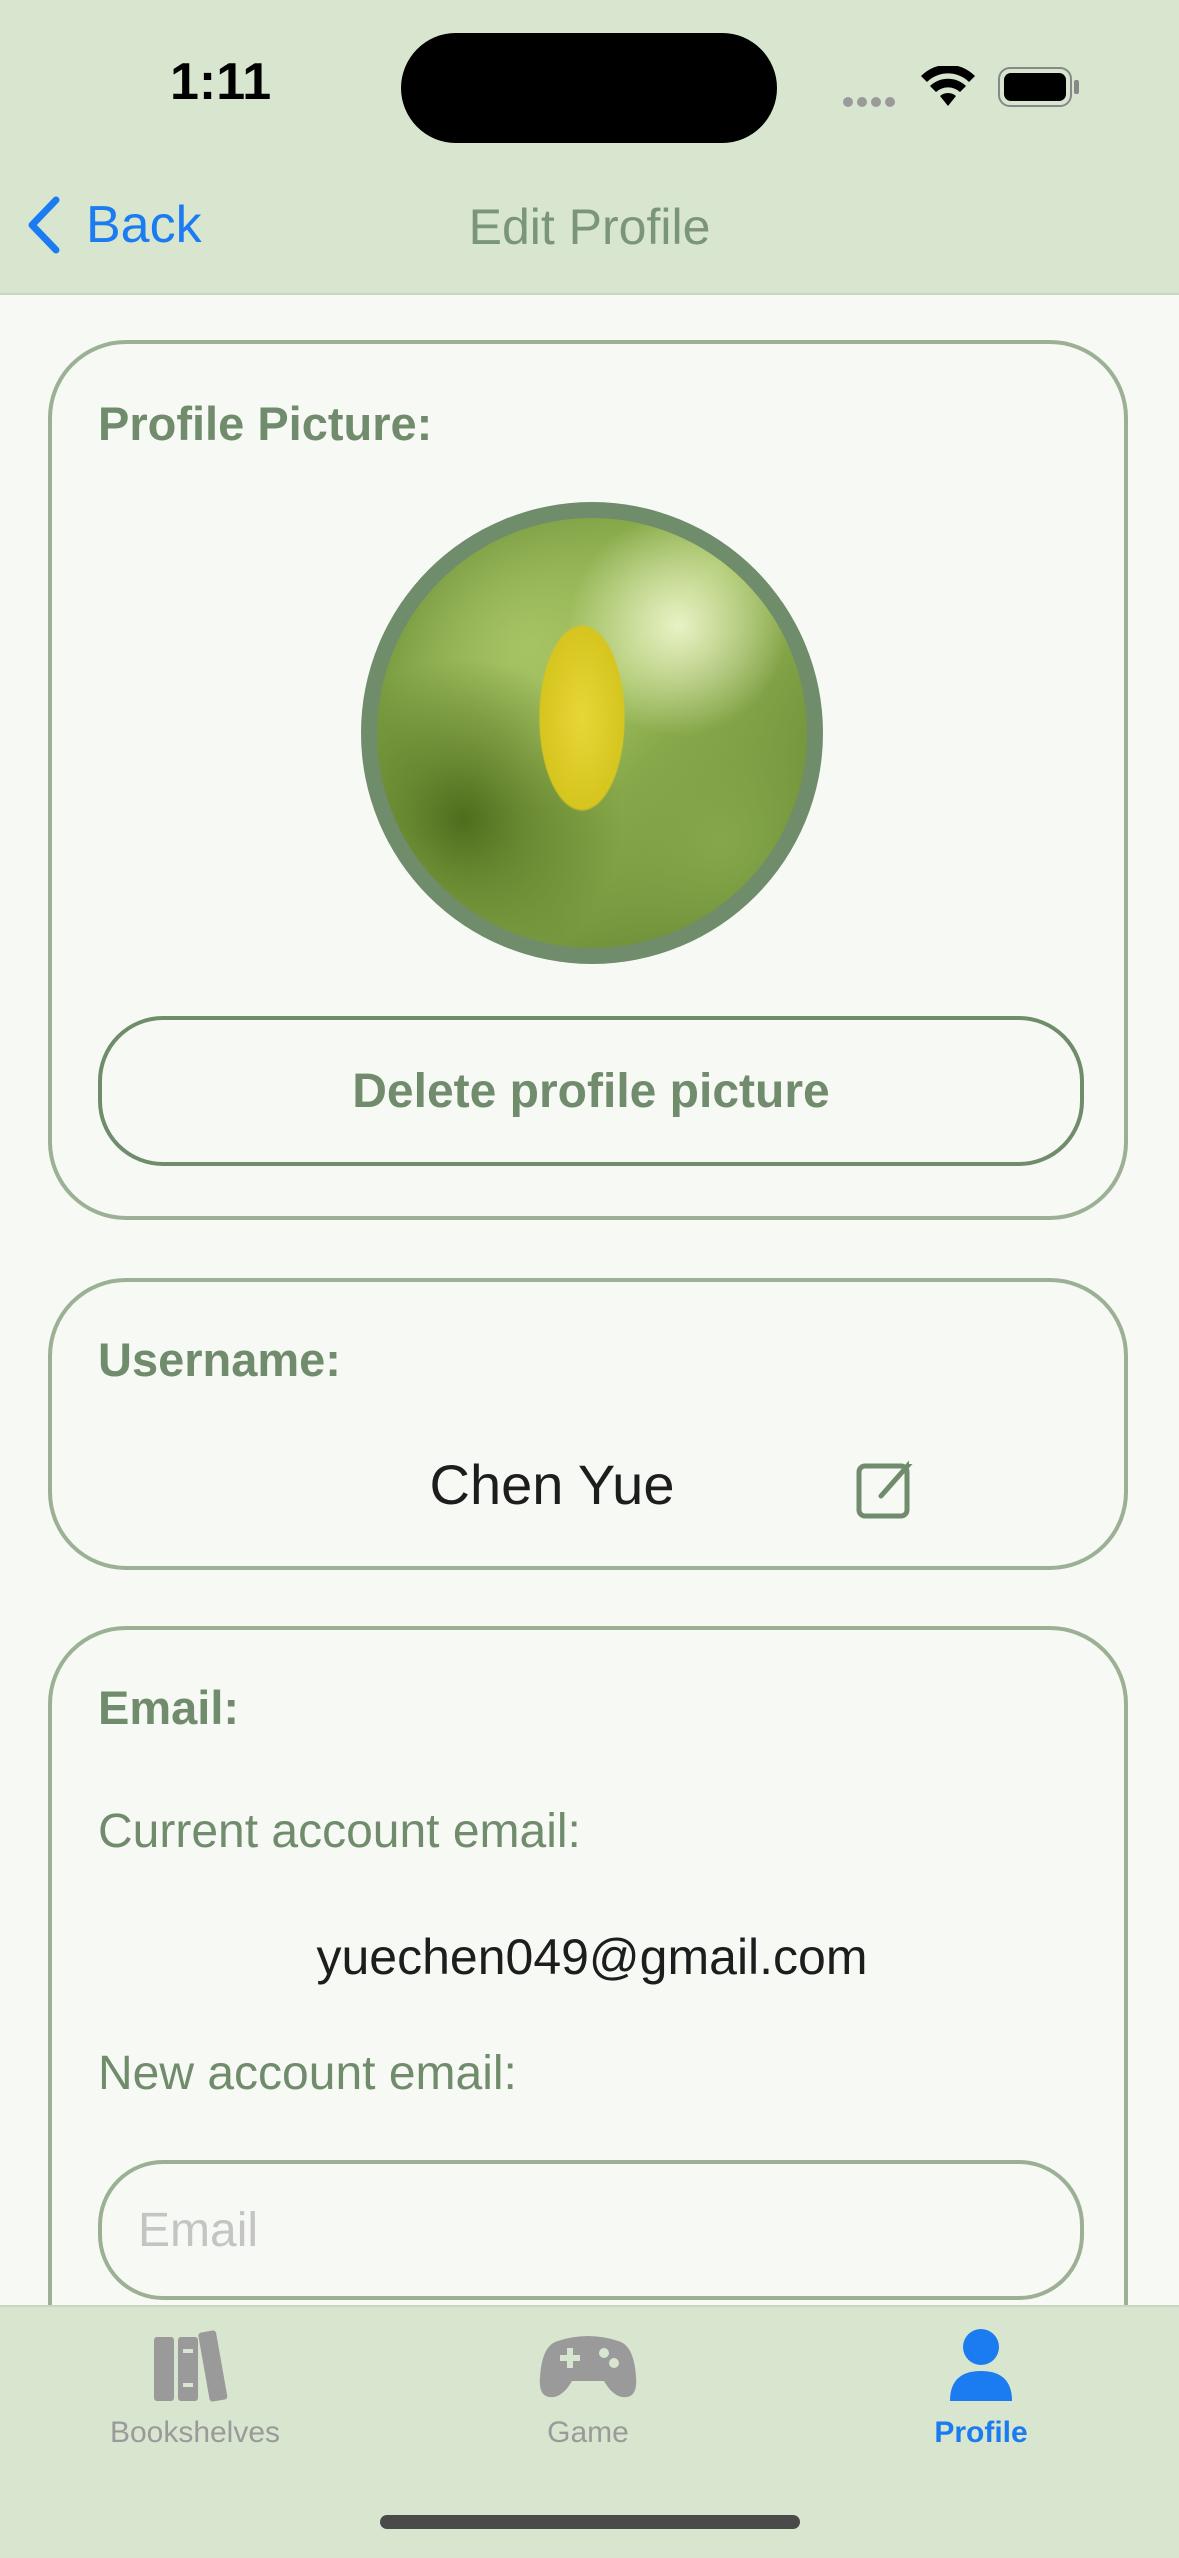 Image resolution: width=1179 pixels, height=2558 pixels. What do you see at coordinates (169, 1707) in the screenshot?
I see `email-label: Email:` at bounding box center [169, 1707].